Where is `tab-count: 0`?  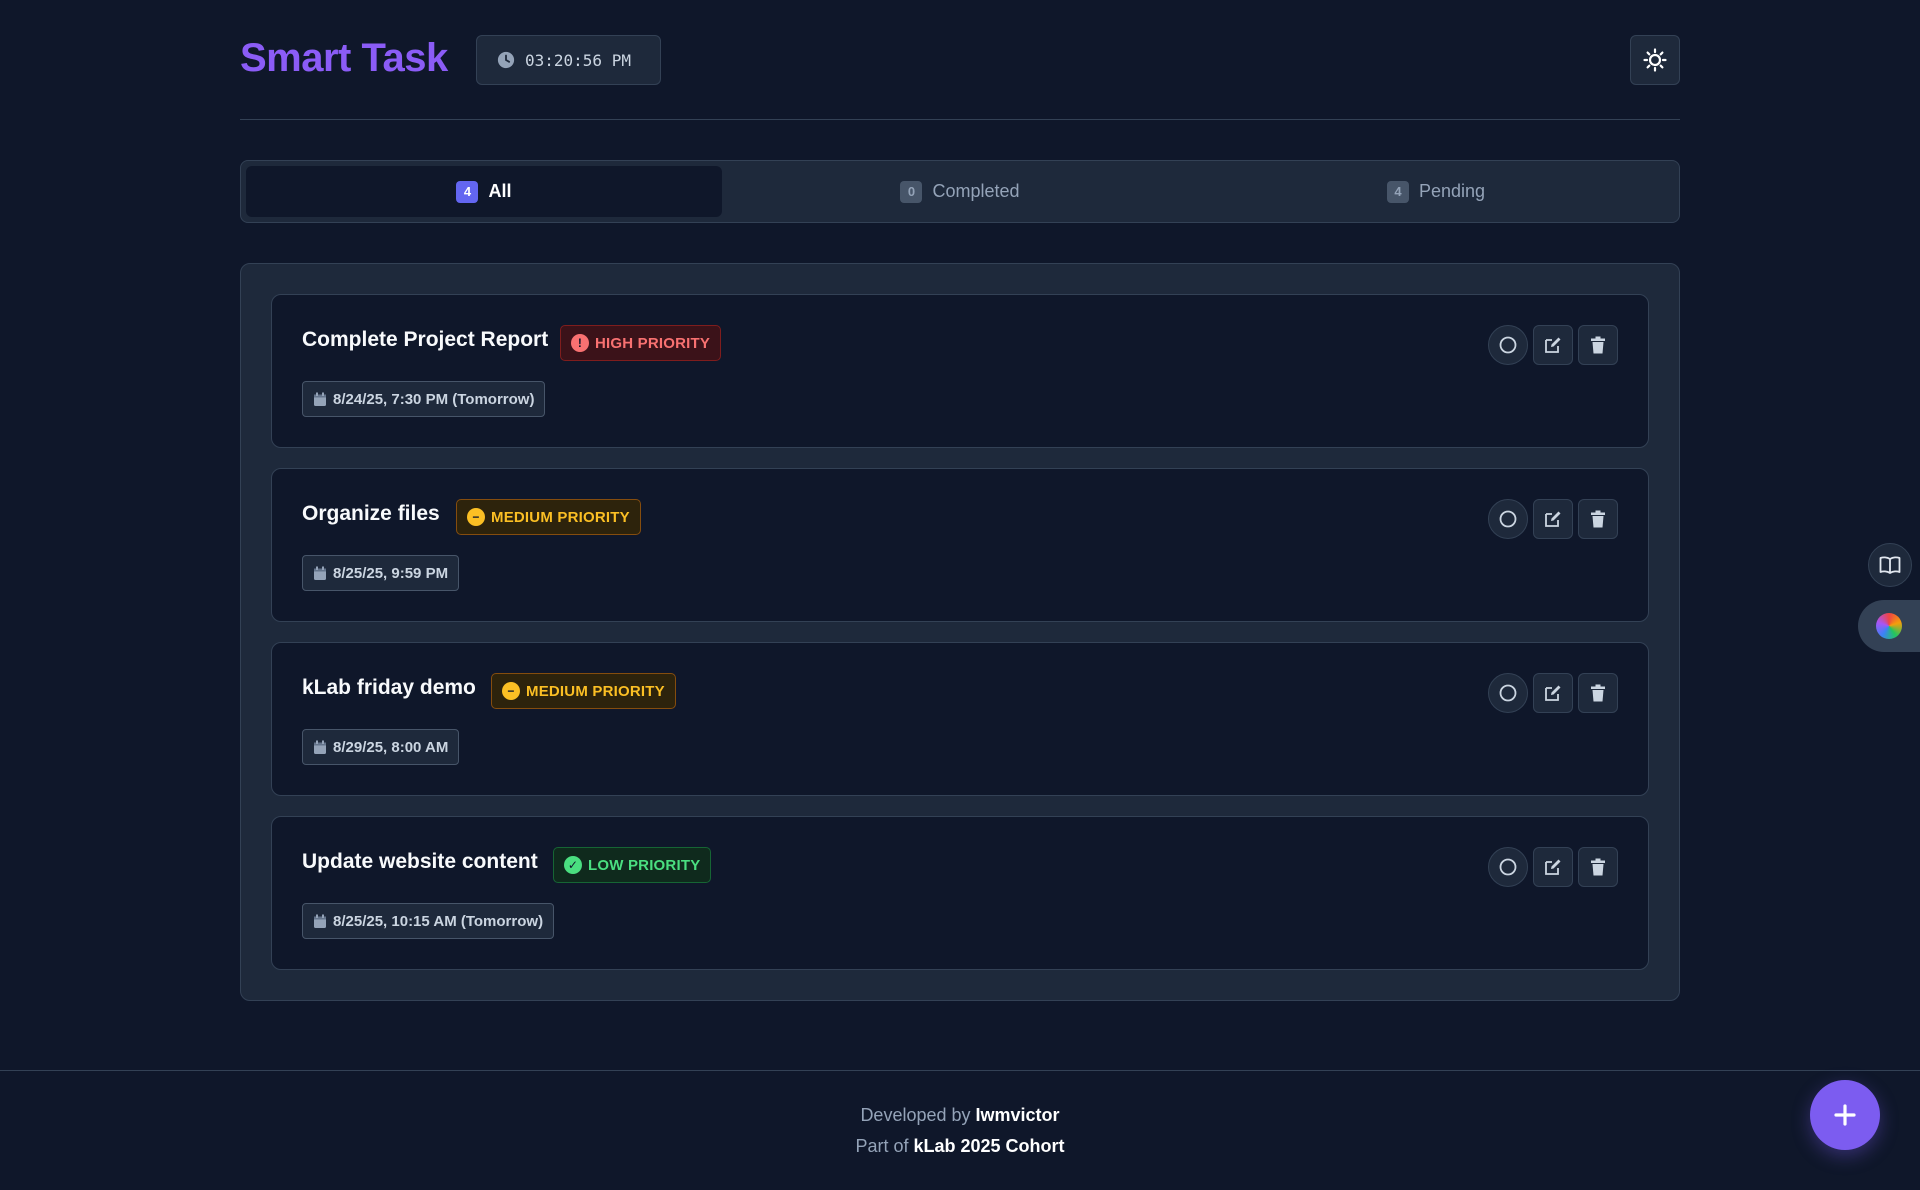 tab-count: 0 is located at coordinates (911, 191).